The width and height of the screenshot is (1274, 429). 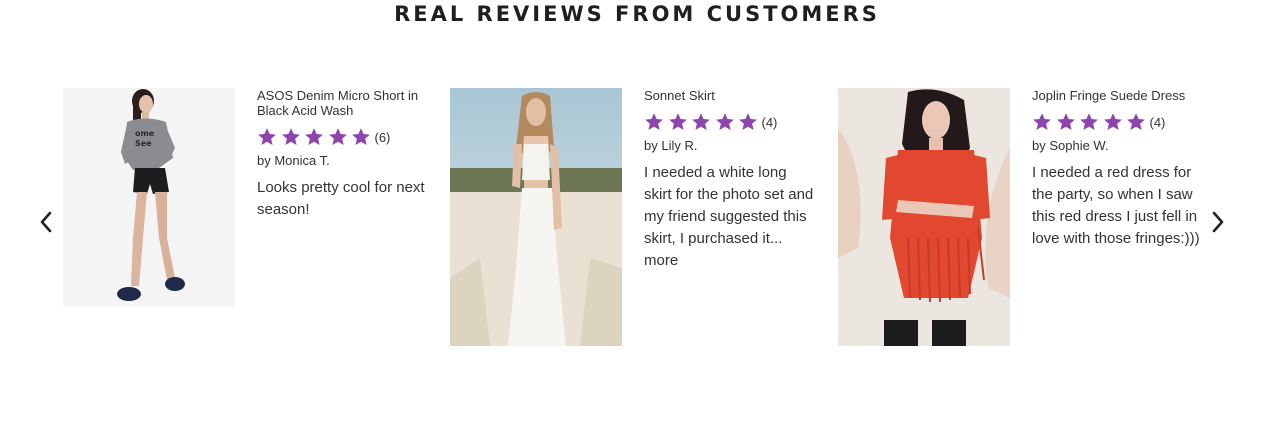 I want to click on rating-row: (6), so click(x=343, y=137).